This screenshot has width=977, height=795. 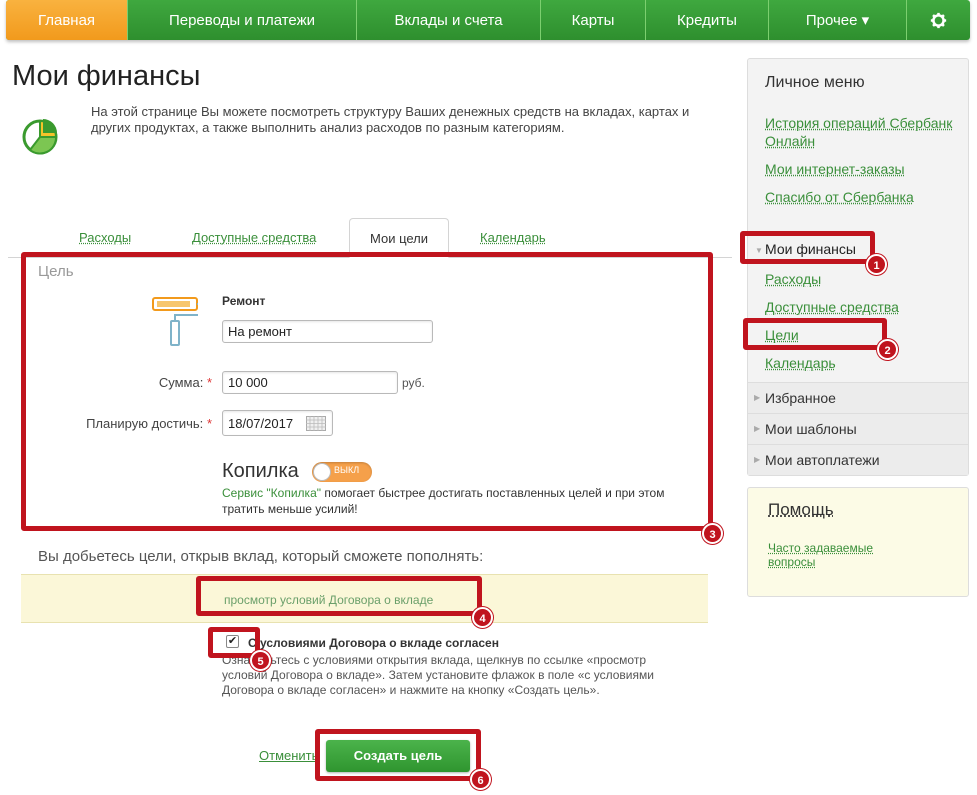 What do you see at coordinates (801, 510) in the screenshot?
I see `help-title: Помощь` at bounding box center [801, 510].